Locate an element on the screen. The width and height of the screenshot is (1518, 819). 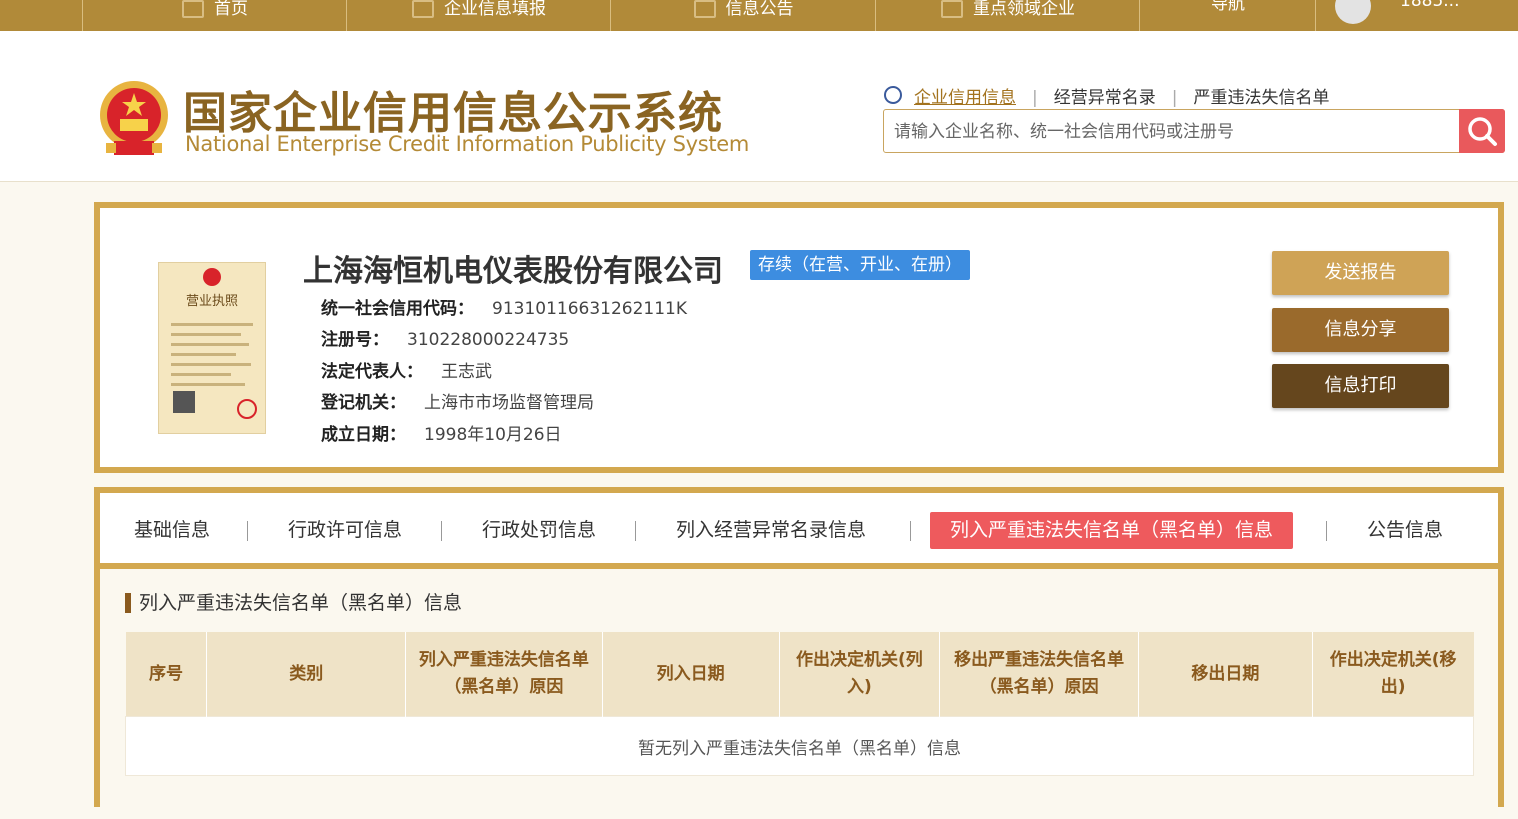
nav-navigation: 导航 is located at coordinates (1227, 15).